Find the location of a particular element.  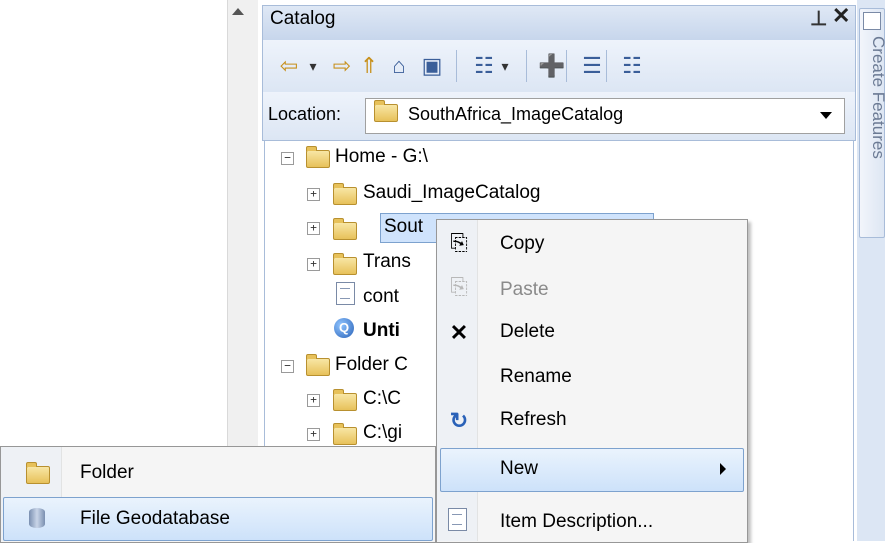

menu-item-rename: Rename is located at coordinates (536, 377).